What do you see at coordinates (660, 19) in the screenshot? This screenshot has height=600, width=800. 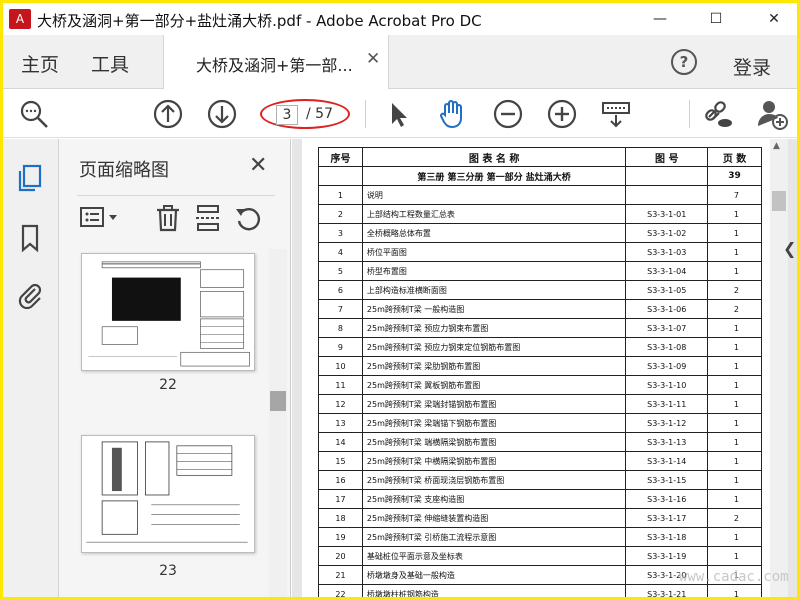 I see `minimize-button: —` at bounding box center [660, 19].